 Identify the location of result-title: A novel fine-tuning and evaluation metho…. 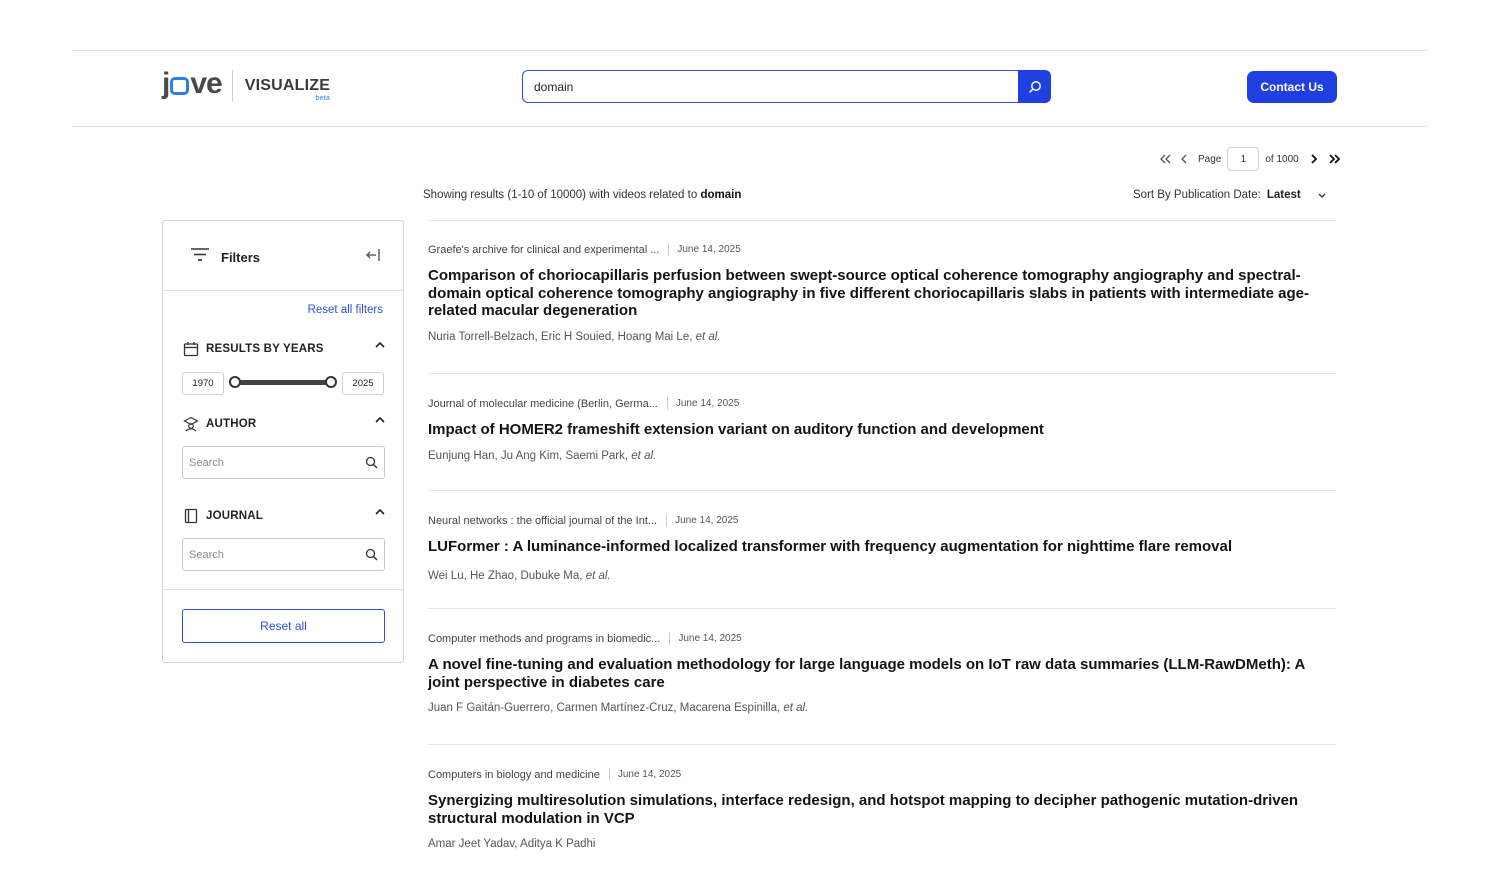
(882, 673).